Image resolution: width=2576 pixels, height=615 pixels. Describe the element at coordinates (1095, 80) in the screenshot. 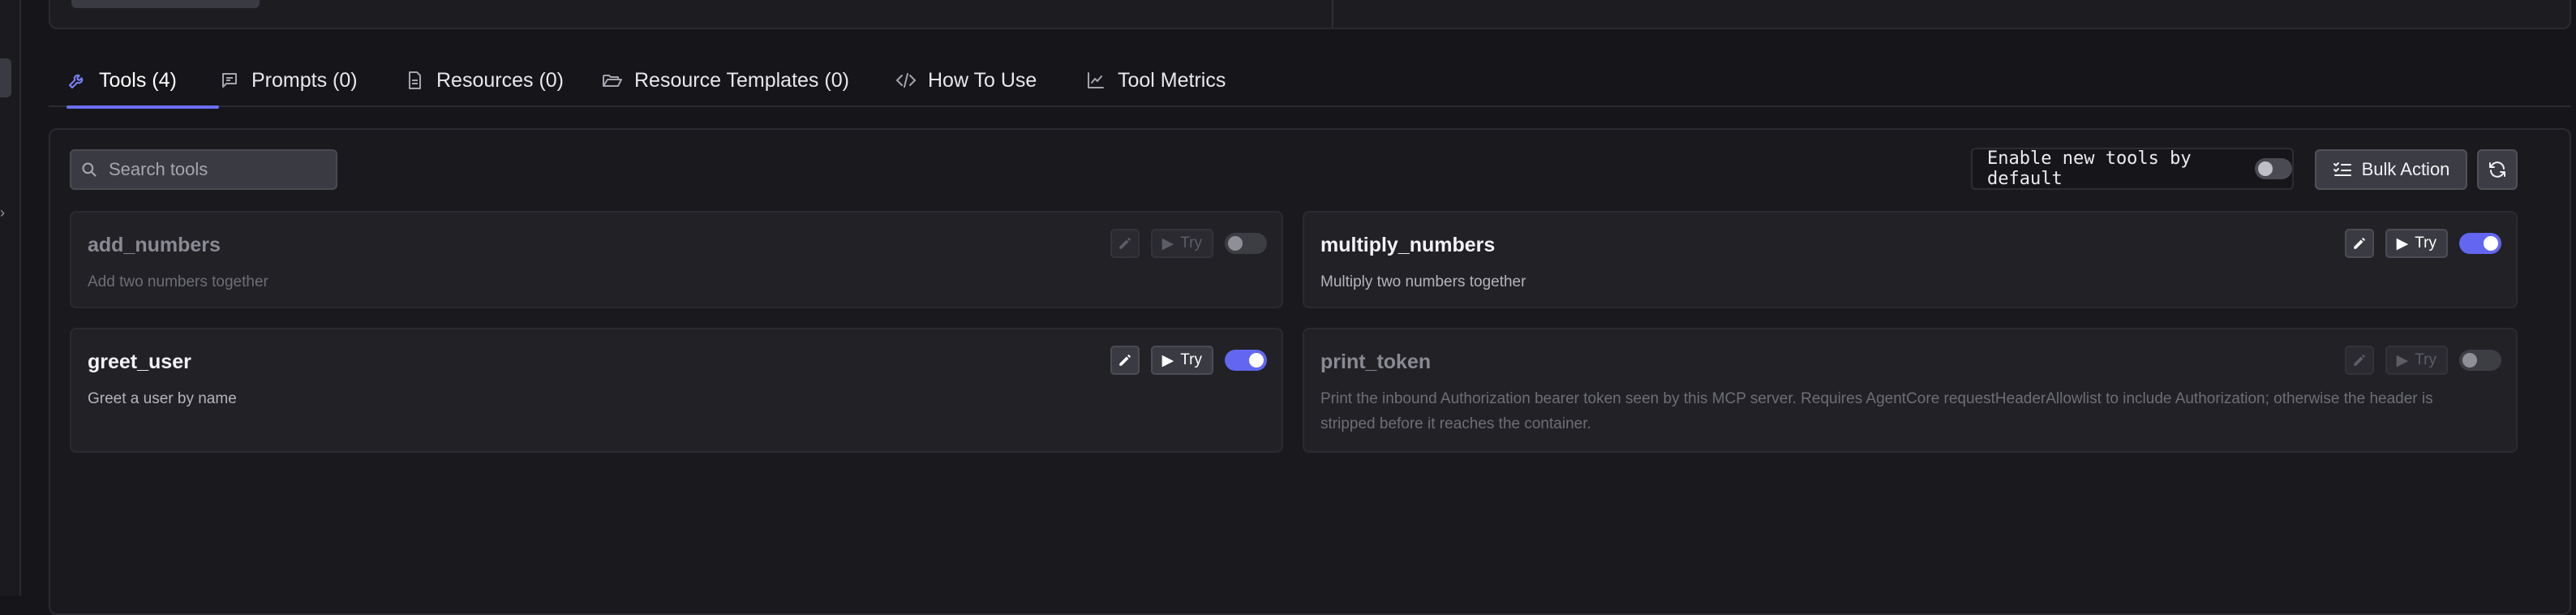

I see `line-chart-icon` at that location.